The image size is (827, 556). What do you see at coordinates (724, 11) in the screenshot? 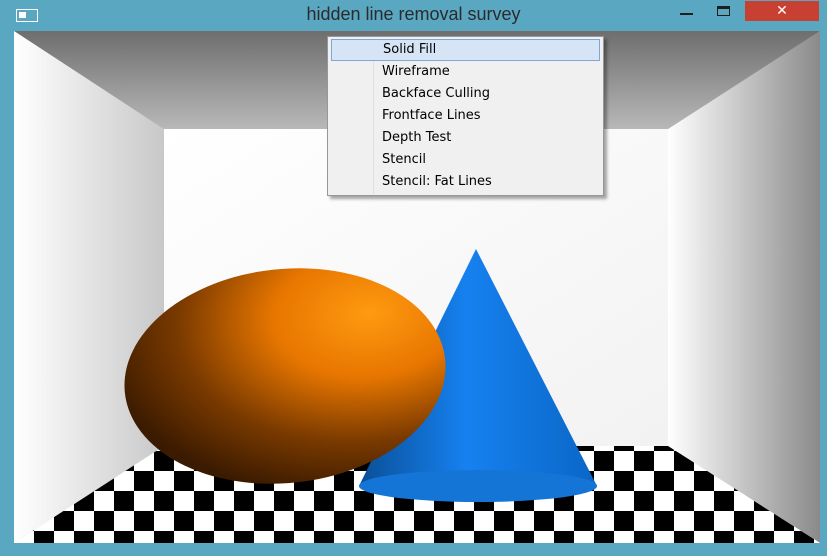
I see `maximize-button` at bounding box center [724, 11].